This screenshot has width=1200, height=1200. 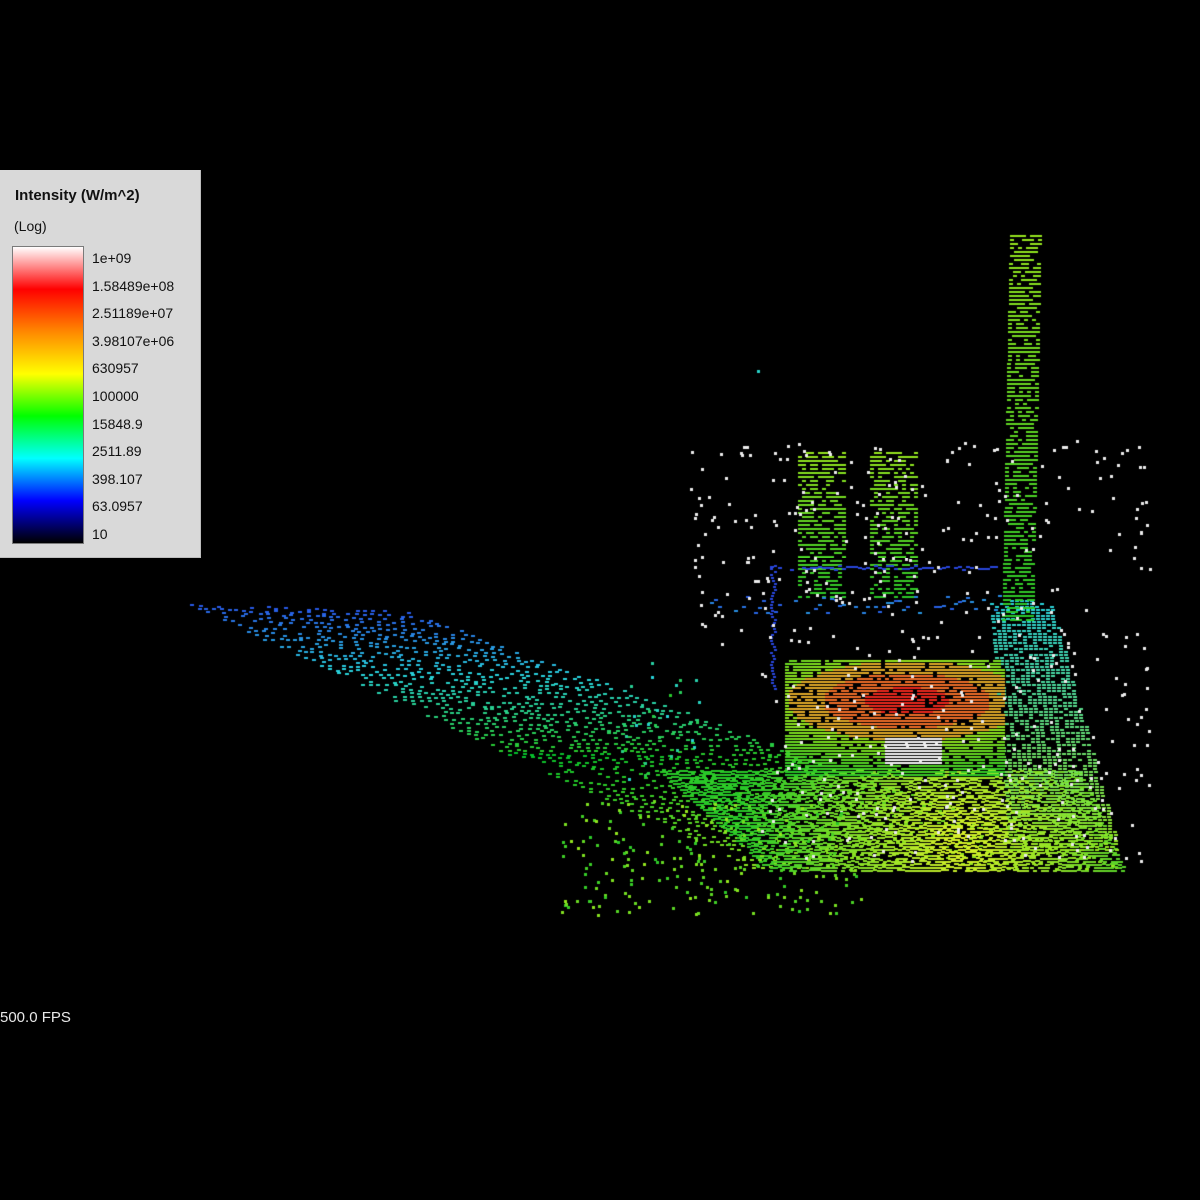 What do you see at coordinates (35, 1017) in the screenshot?
I see `fps-readout: 500.0 FPS` at bounding box center [35, 1017].